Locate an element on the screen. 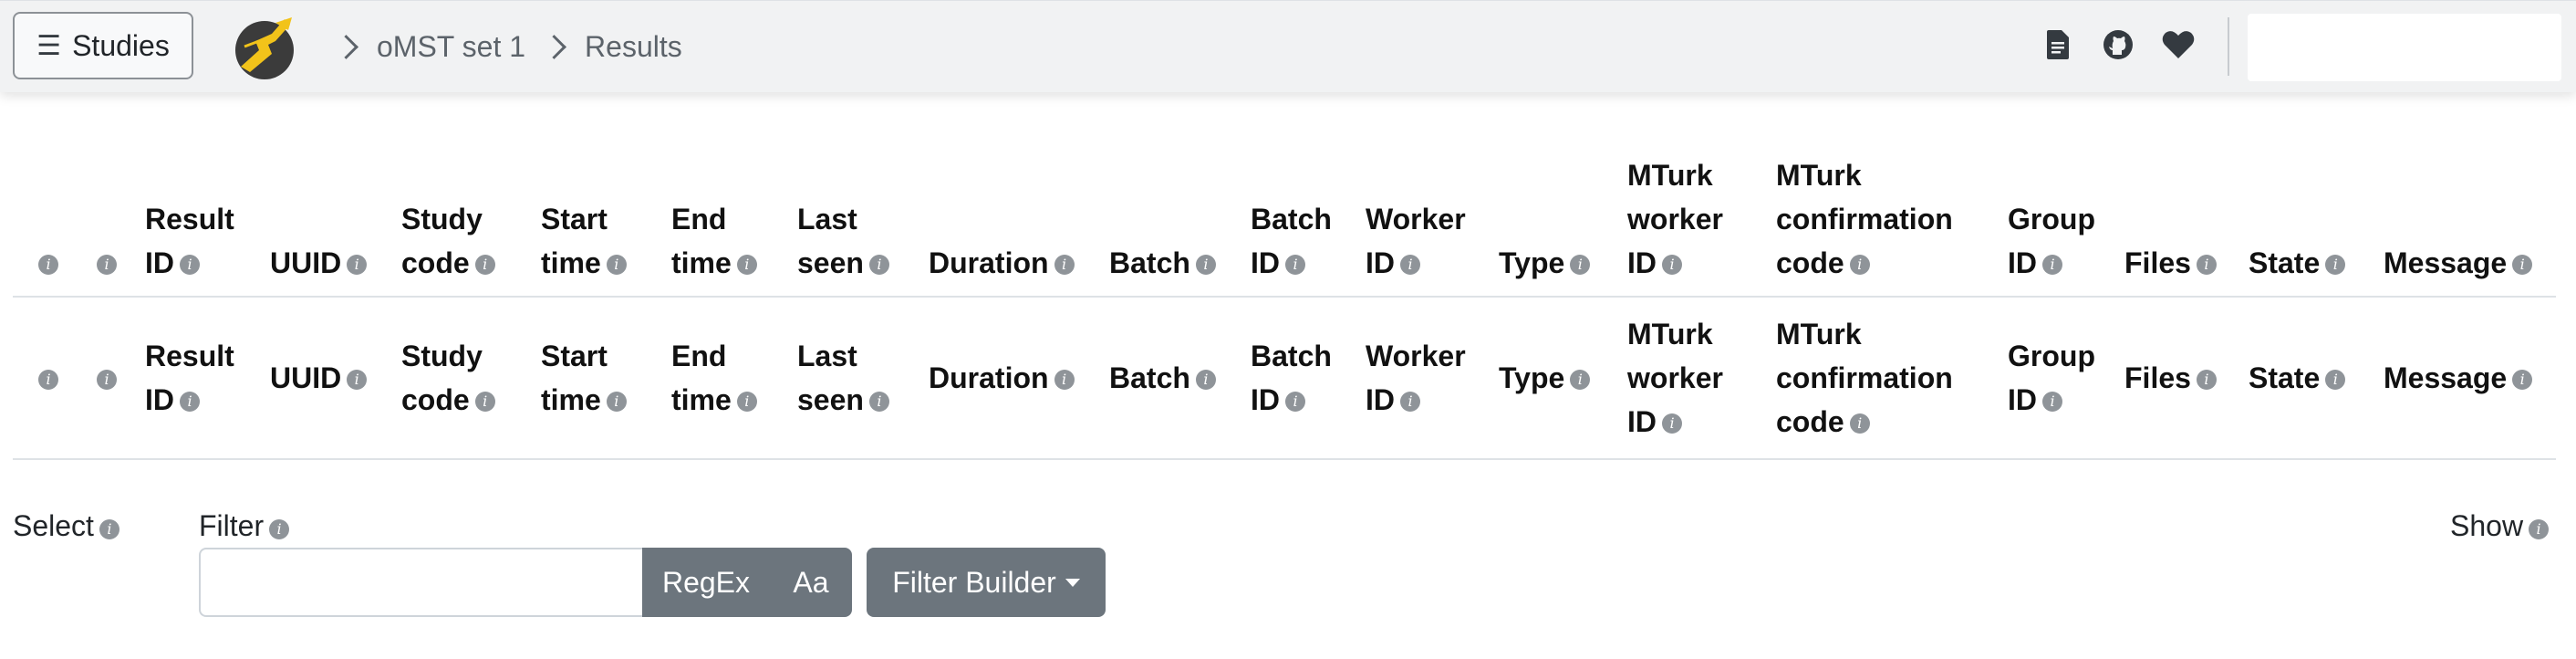 This screenshot has width=2576, height=659. footer-files: Files i is located at coordinates (2170, 378).